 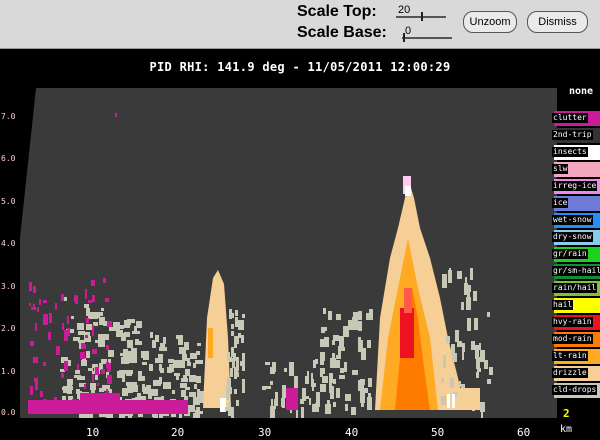 What do you see at coordinates (300, 67) in the screenshot?
I see `plot-title: PID RHI: 141.9 deg - 11/05/2011 12:00:29` at bounding box center [300, 67].